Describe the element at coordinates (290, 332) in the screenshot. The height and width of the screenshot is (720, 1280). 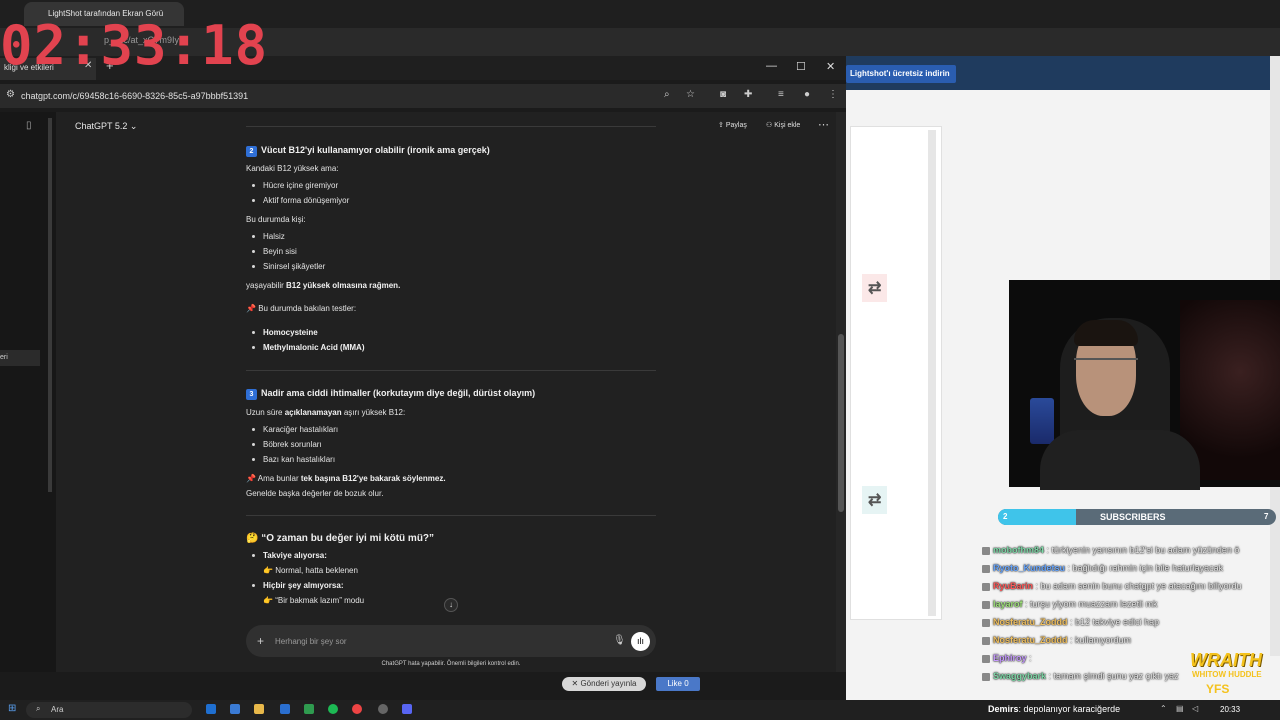
I see `list-item: Homocysteine` at that location.